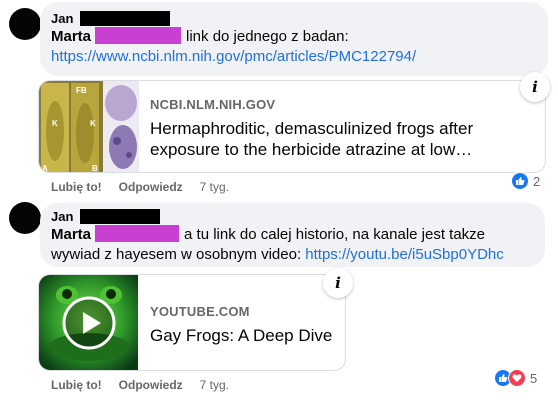  Describe the element at coordinates (95, 168) in the screenshot. I see `image-label: B` at that location.